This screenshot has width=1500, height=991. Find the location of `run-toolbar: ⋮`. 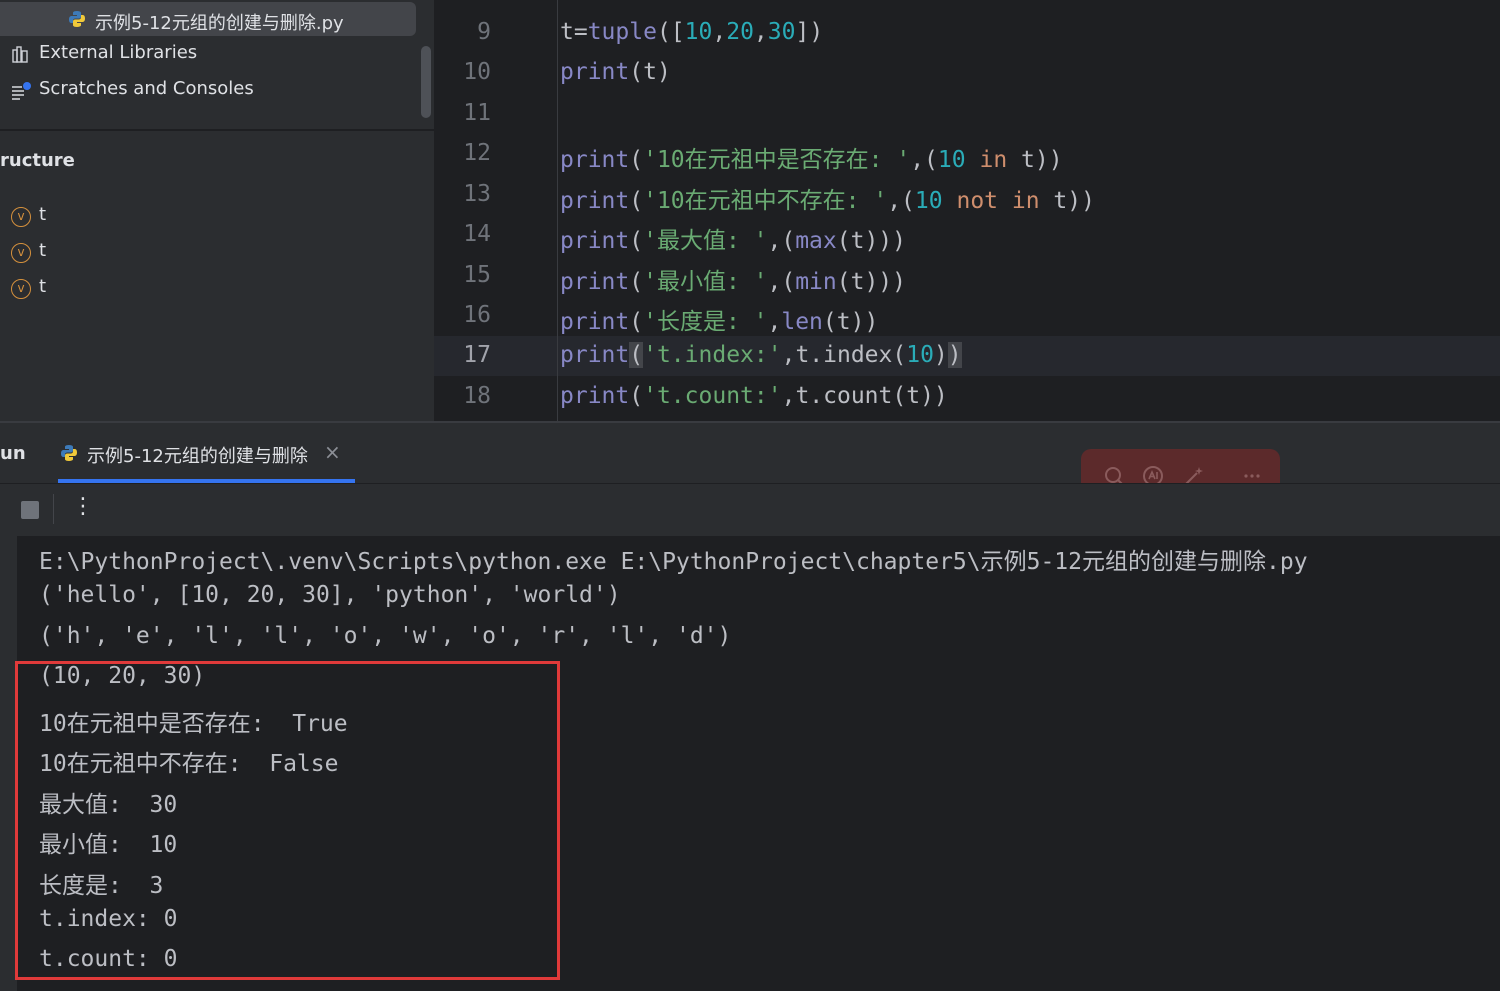

run-toolbar: ⋮ is located at coordinates (750, 509).